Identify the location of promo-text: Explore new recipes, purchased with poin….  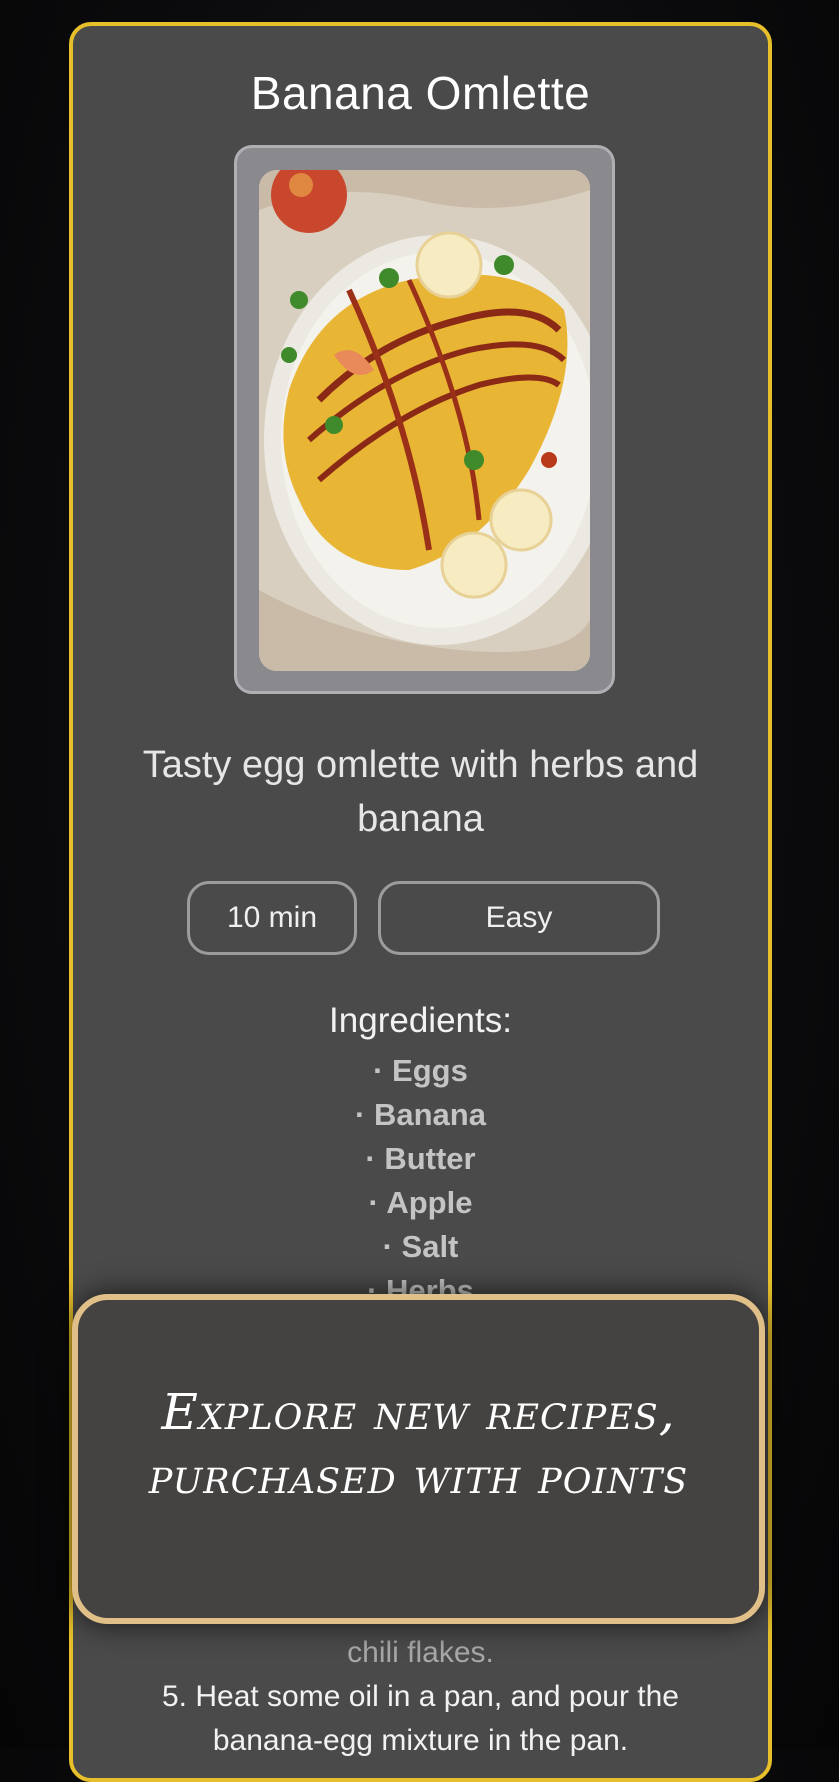
(418, 1444).